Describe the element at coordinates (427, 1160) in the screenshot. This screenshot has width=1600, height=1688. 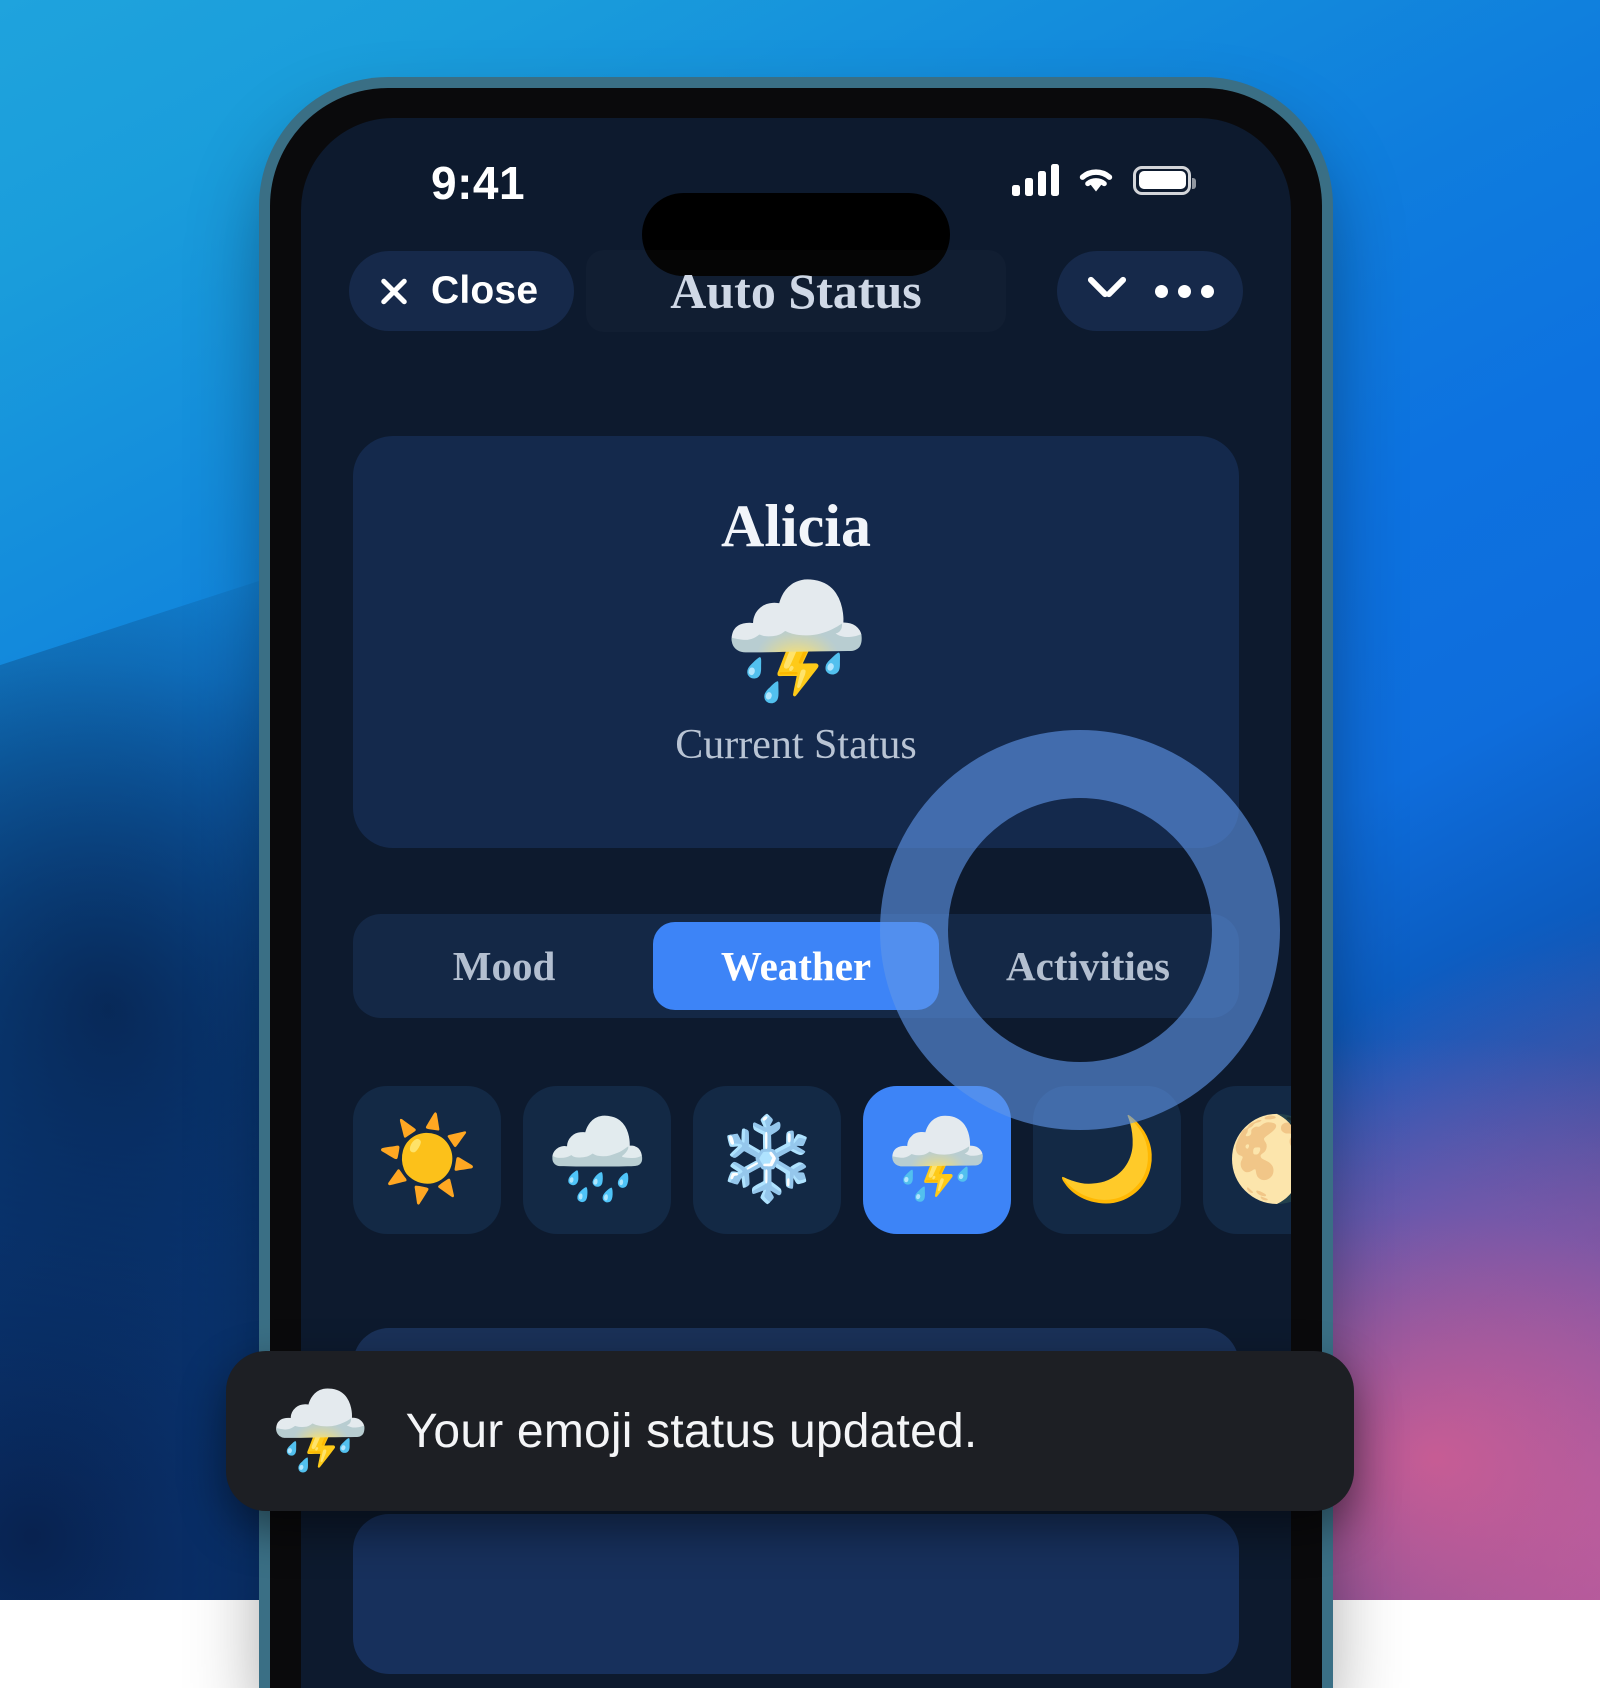
I see `emoji-tile-sun: ☀️` at that location.